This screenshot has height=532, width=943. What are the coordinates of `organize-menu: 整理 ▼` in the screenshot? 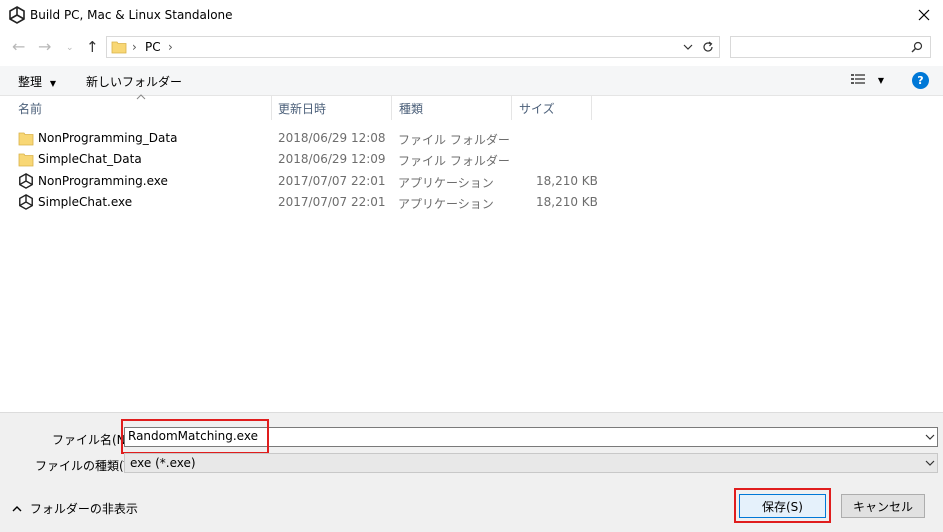 It's located at (37, 81).